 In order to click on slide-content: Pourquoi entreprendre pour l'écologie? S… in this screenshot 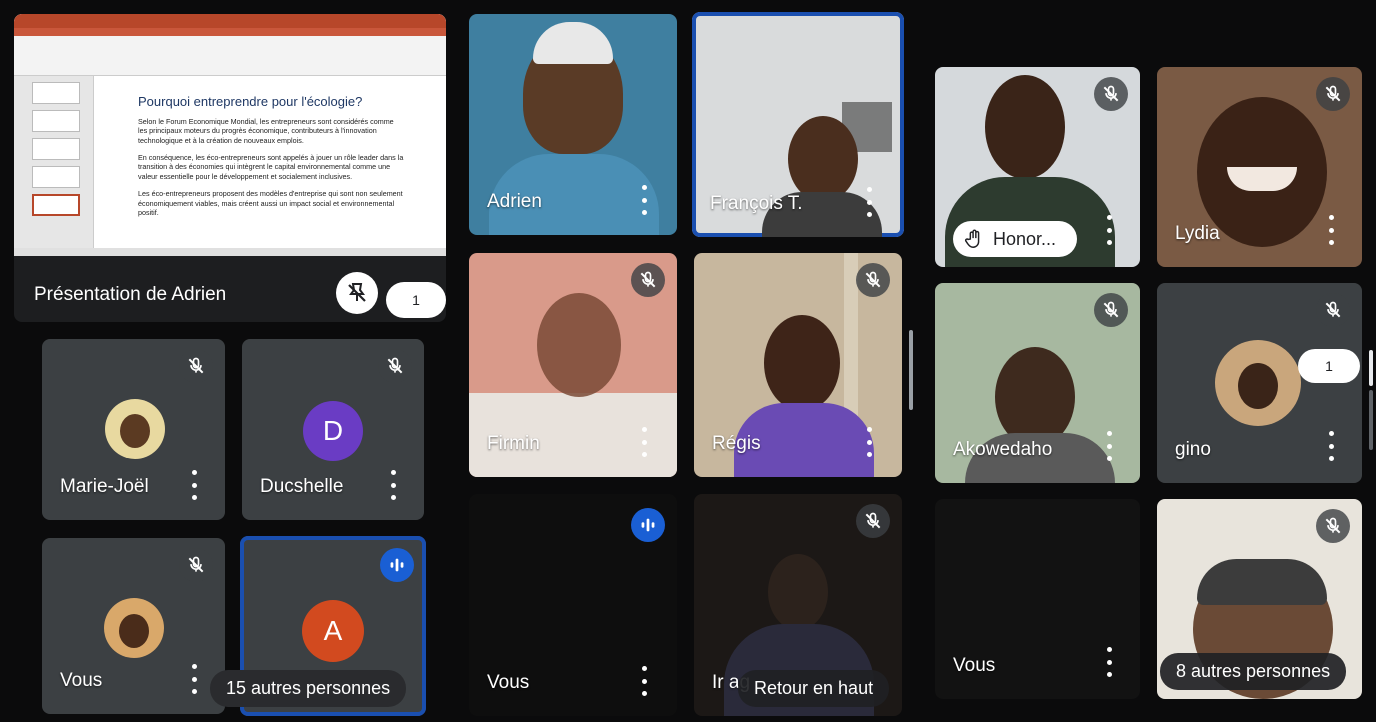, I will do `click(271, 155)`.